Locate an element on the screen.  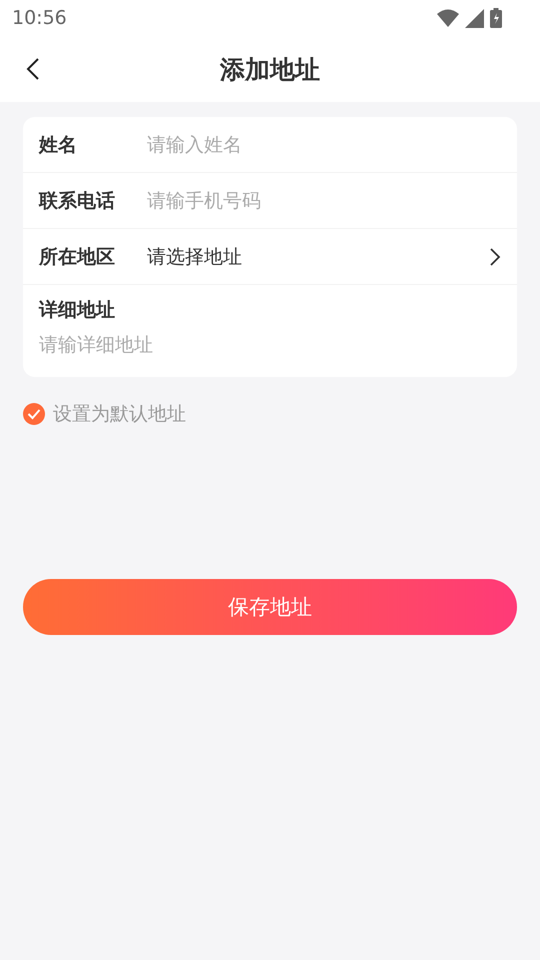
picker-value: 请选择地址 is located at coordinates (195, 257).